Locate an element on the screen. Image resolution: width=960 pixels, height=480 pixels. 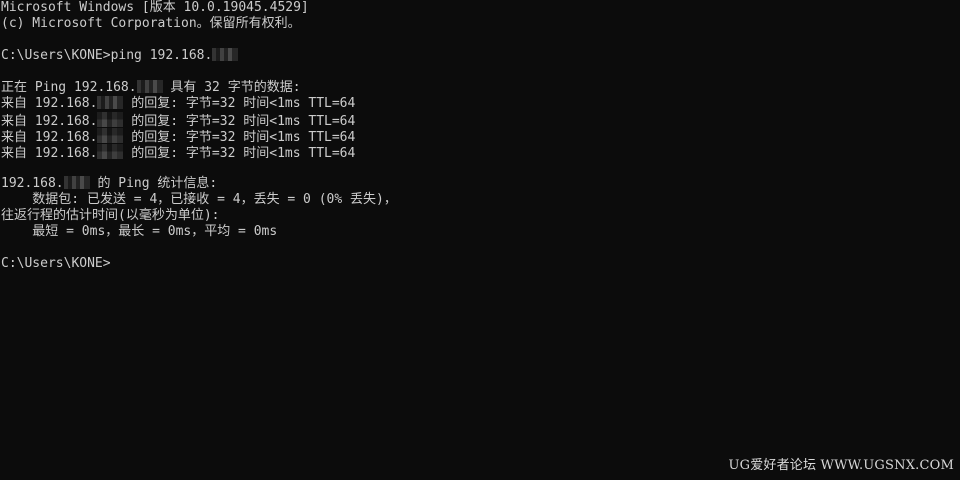
stats-prefix: 192.168. is located at coordinates (32, 183).